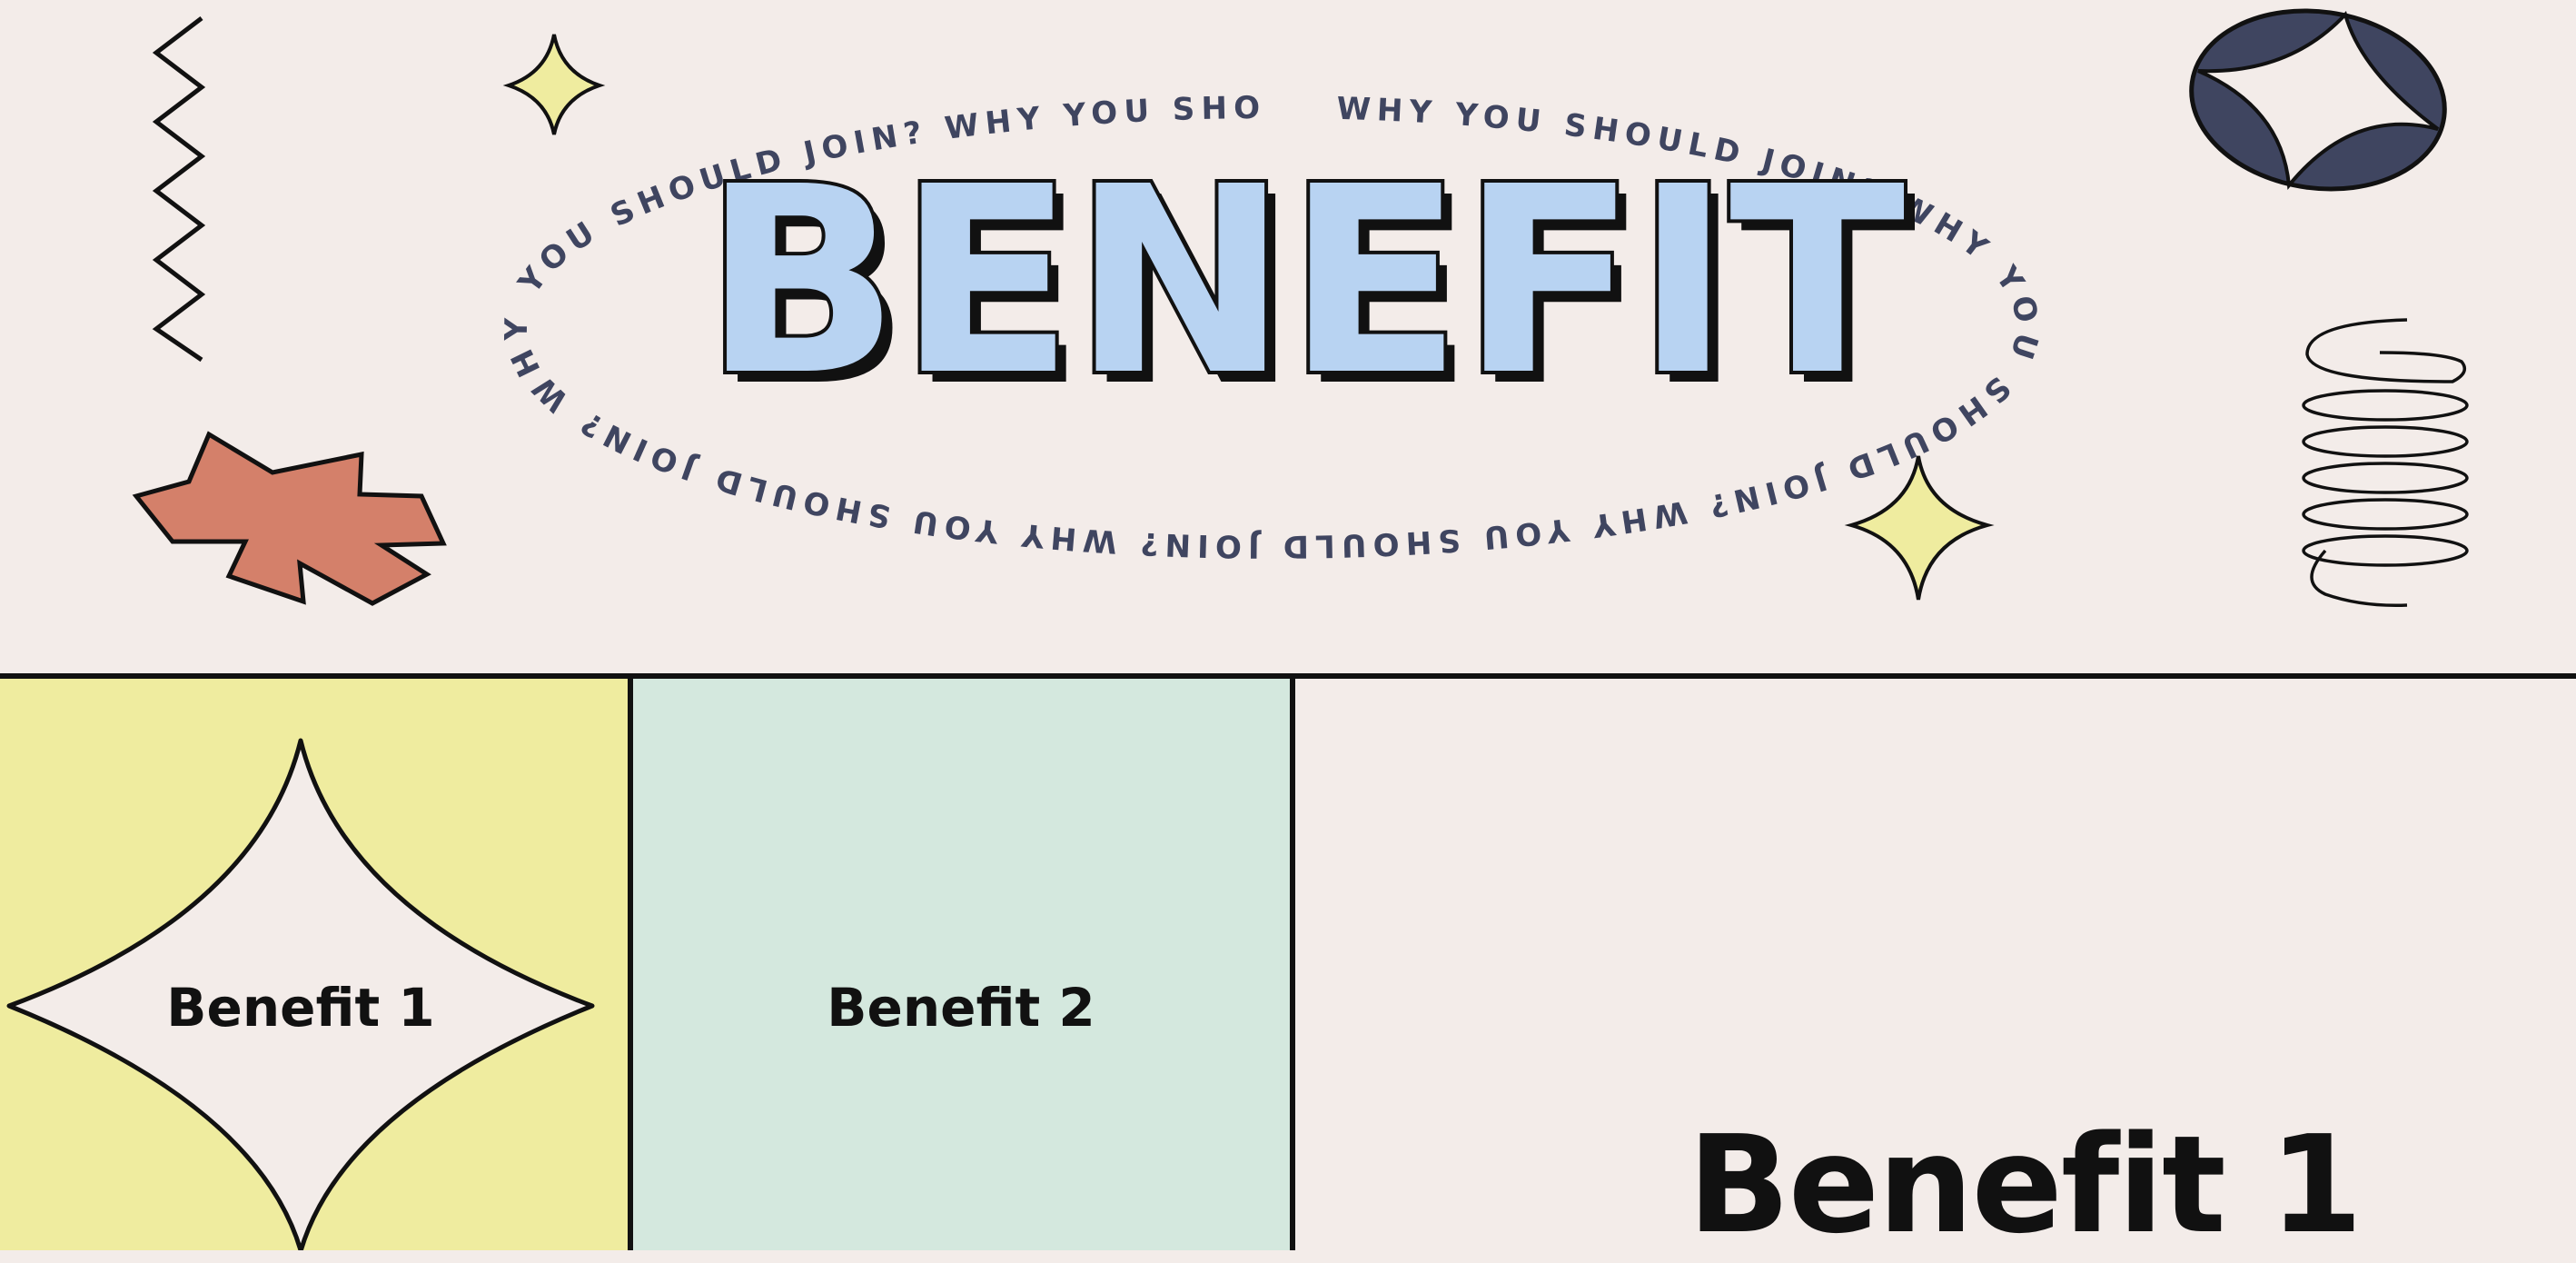  I want to click on orange-asterisk-icon, so click(289, 518).